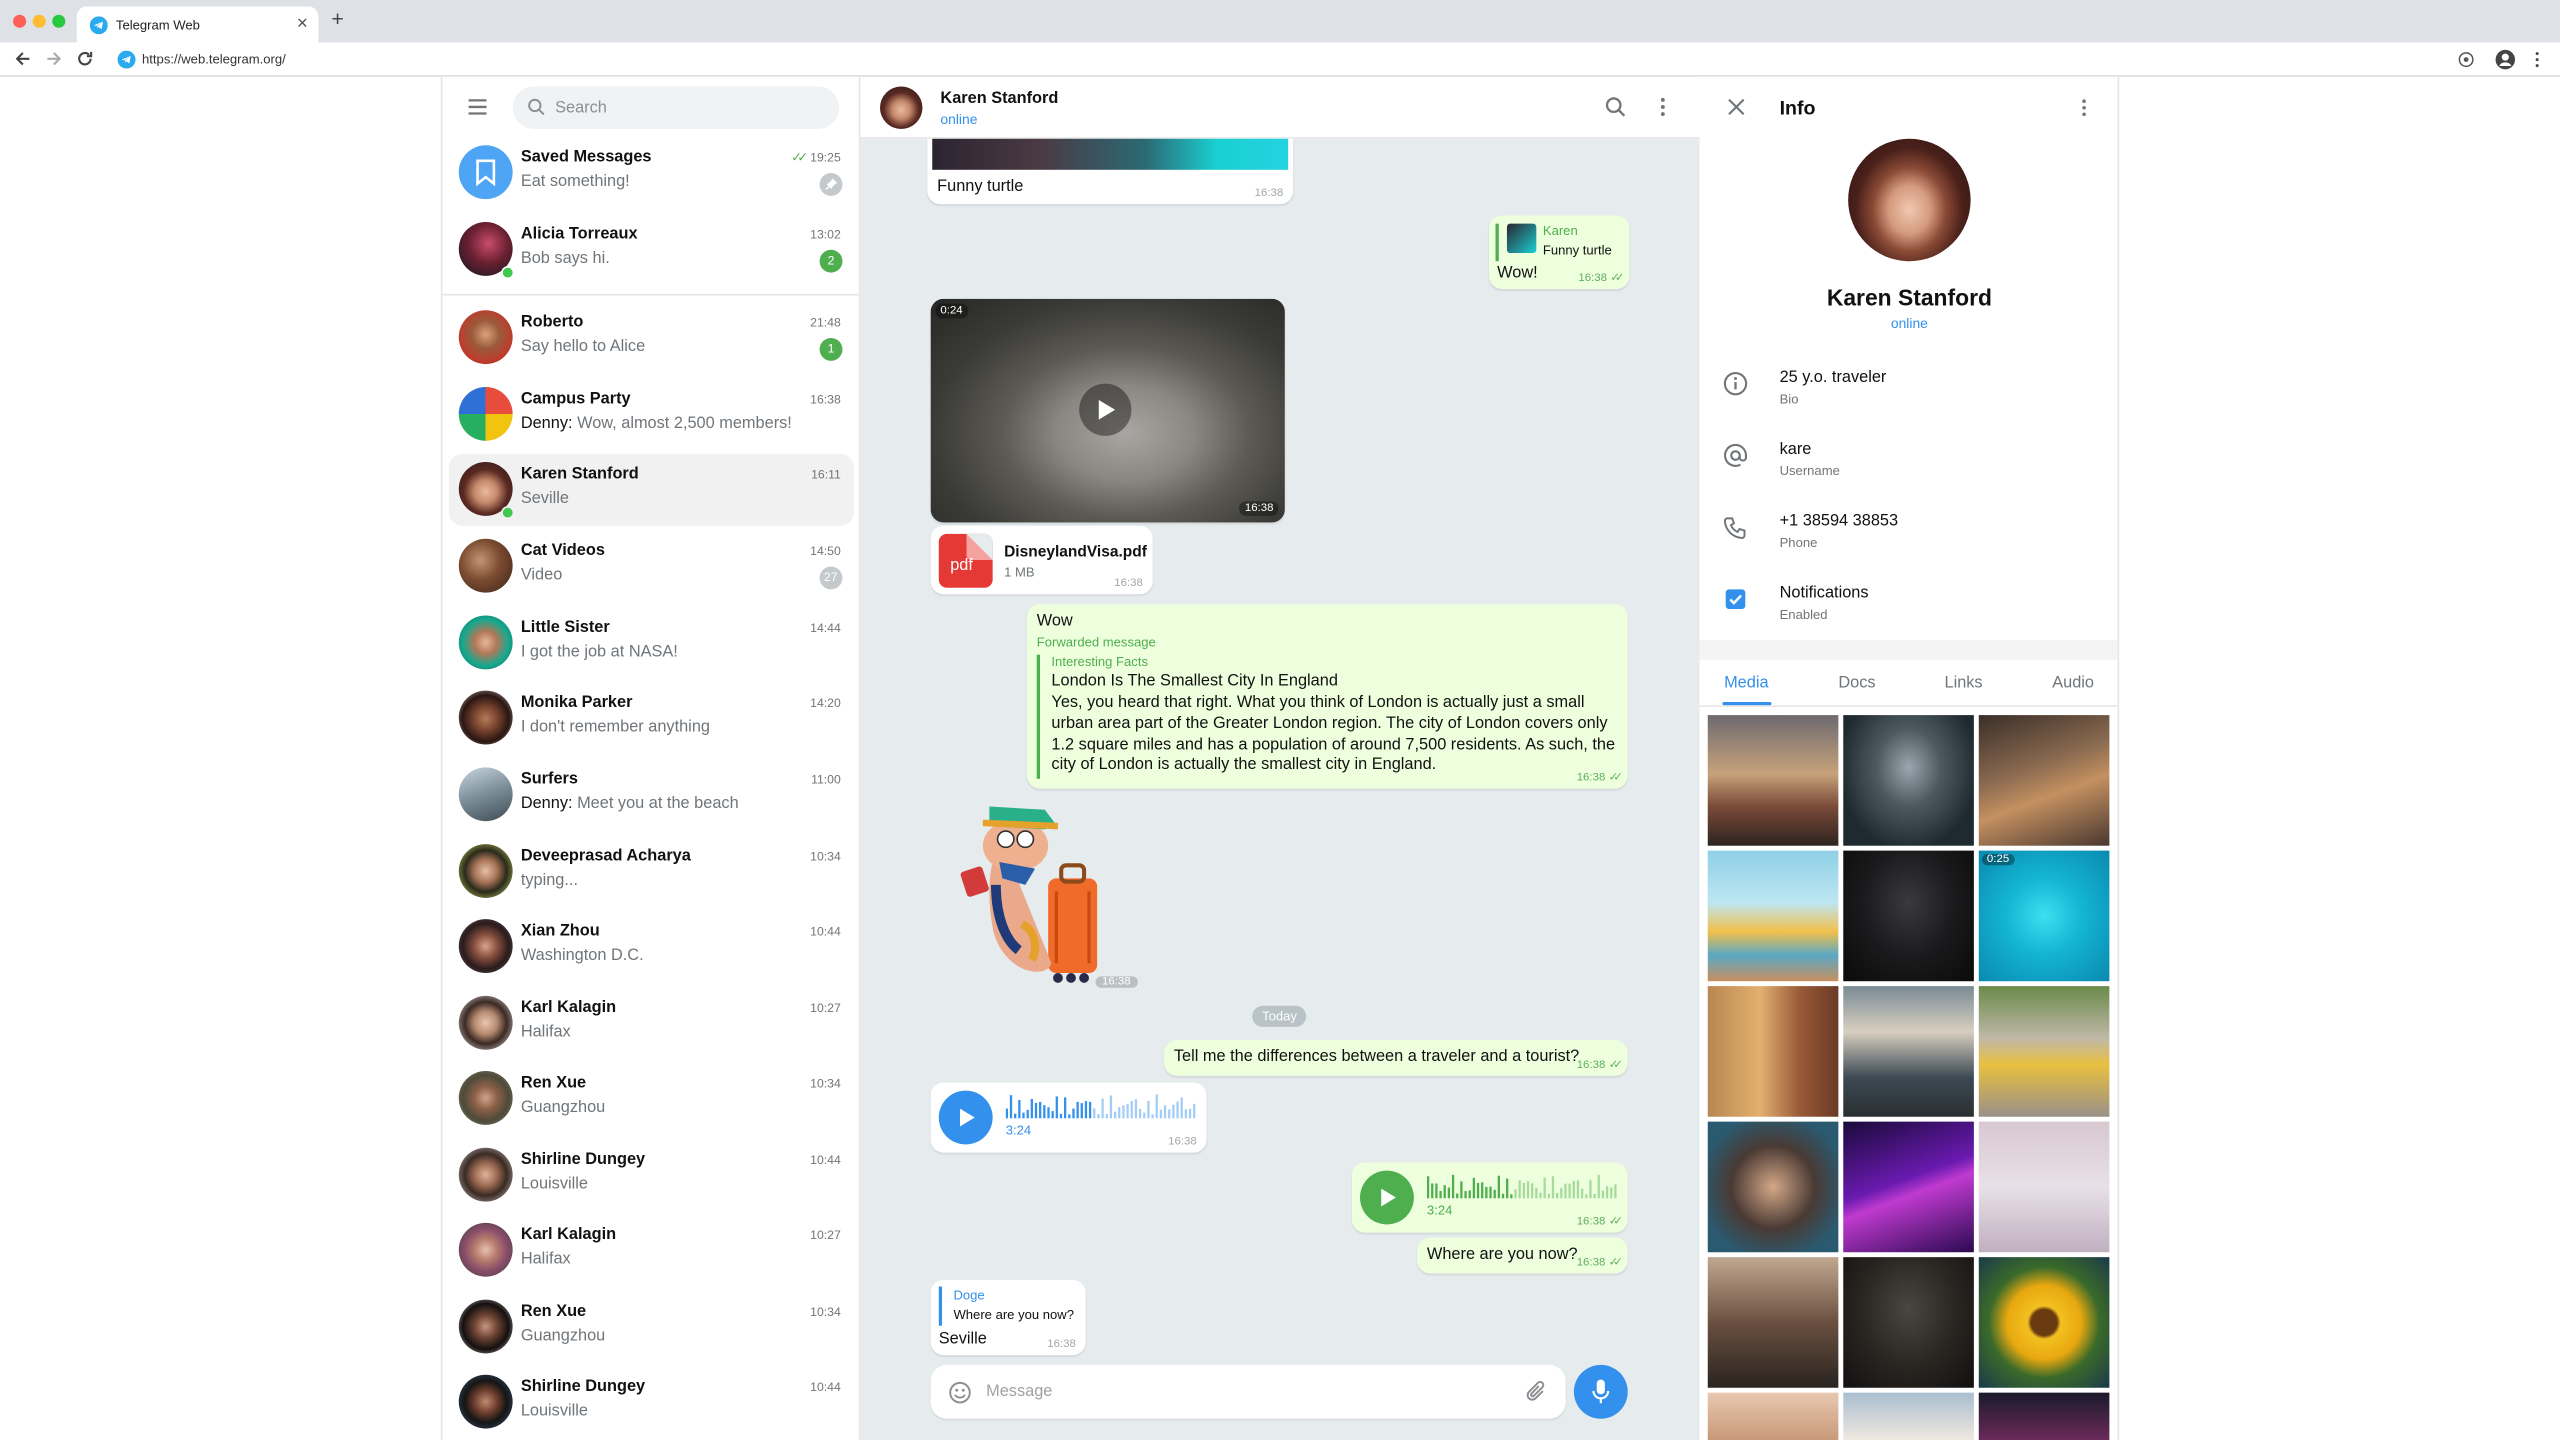  Describe the element at coordinates (651, 173) in the screenshot. I see `chat-item-saved-messages: Saved Messages Eat something! ✓✓ 19:25` at that location.